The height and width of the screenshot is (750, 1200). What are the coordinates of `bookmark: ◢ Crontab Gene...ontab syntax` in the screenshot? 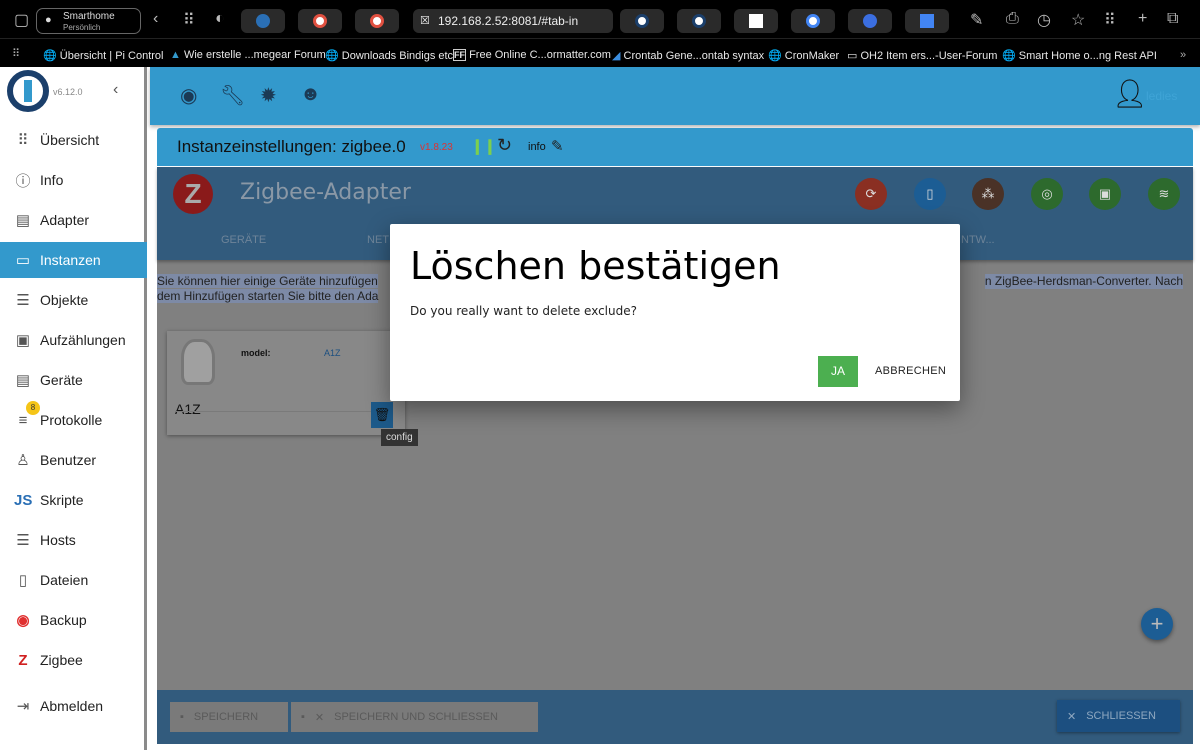 It's located at (688, 55).